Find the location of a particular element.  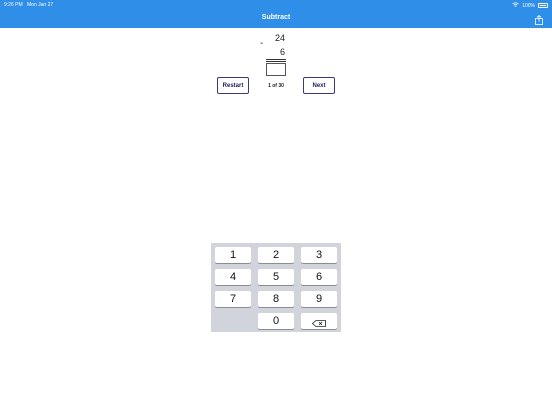

page-title: Subtract is located at coordinates (276, 17).